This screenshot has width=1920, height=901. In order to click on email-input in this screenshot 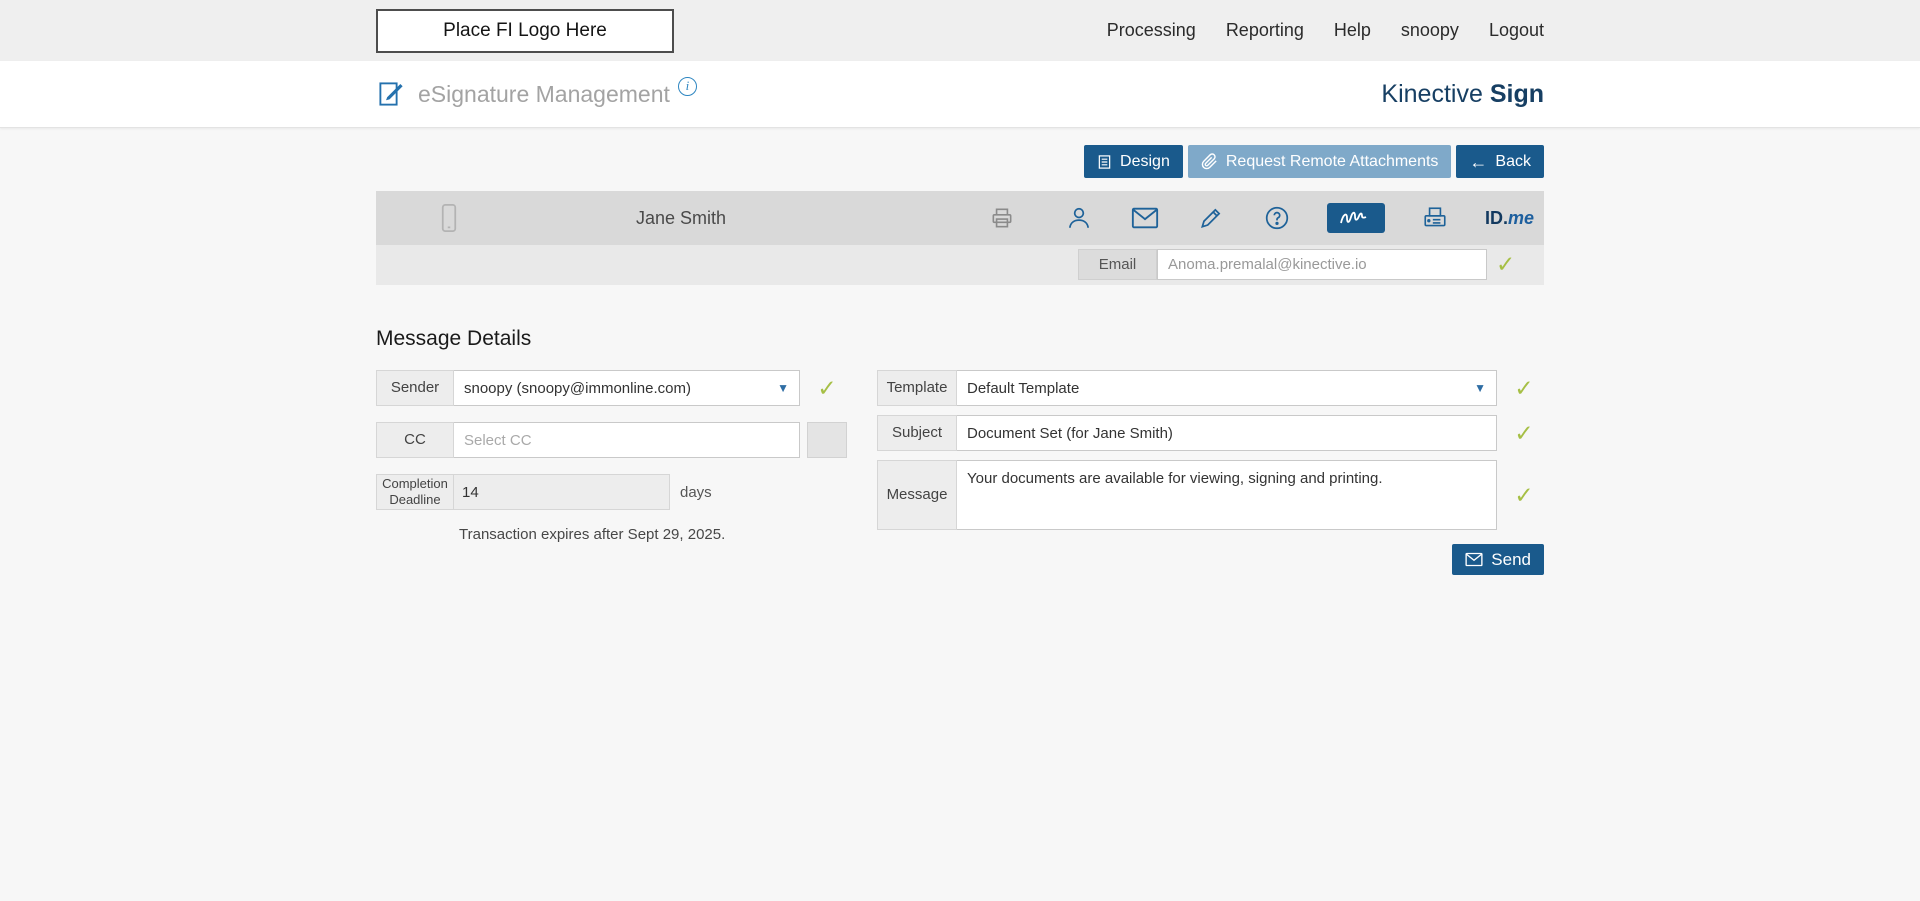, I will do `click(1322, 264)`.